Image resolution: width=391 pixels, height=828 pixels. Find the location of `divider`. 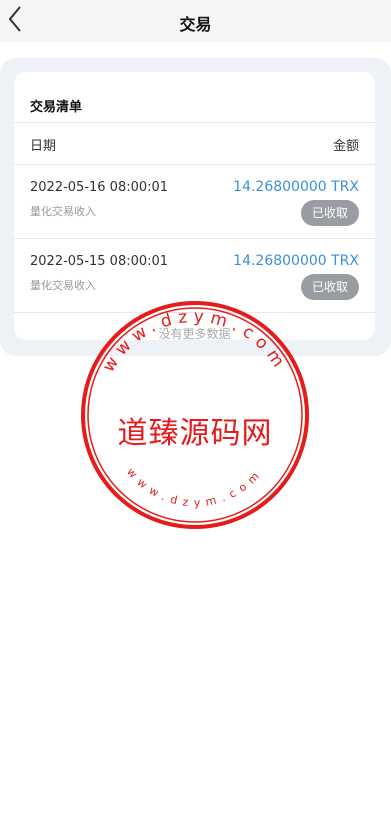

divider is located at coordinates (194, 122).